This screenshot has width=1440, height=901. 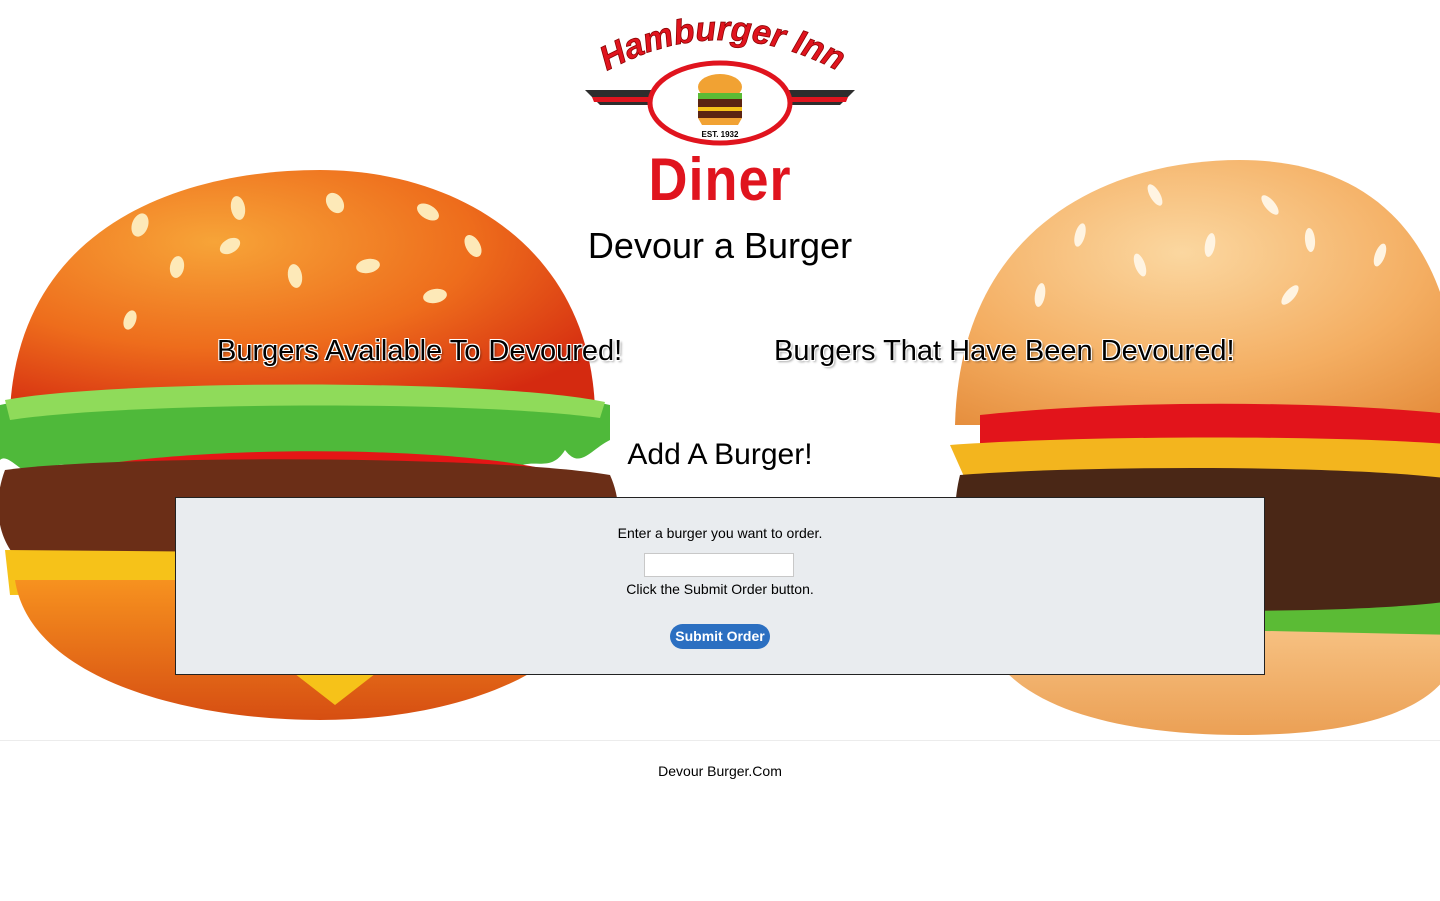 I want to click on footer-text: Devour Burger.Com, so click(x=720, y=771).